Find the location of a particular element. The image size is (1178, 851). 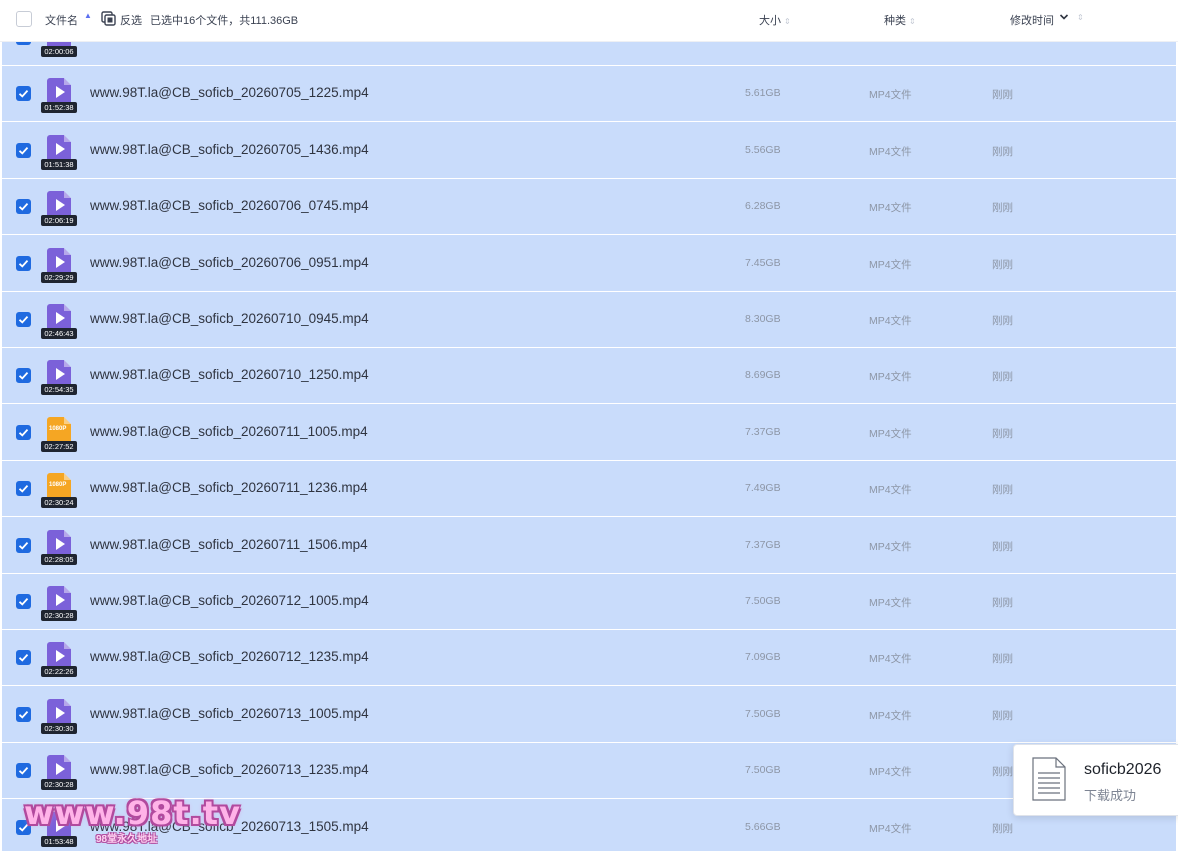

video-file-icon: 02:06:19 is located at coordinates (59, 209).